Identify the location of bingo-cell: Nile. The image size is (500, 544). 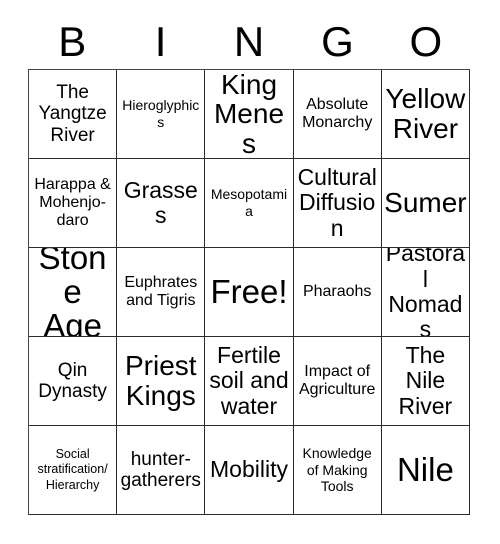
(425, 470).